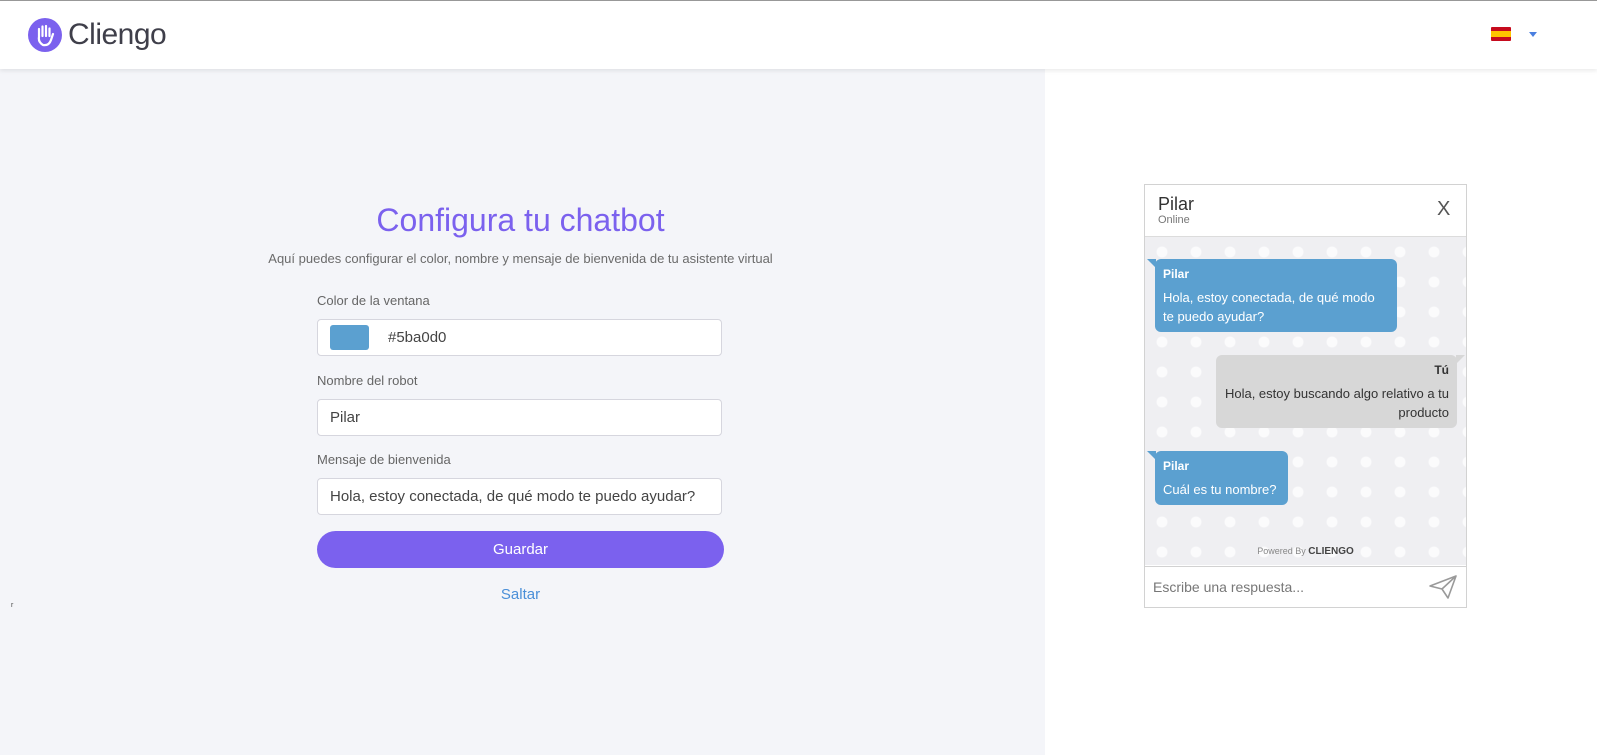 The height and width of the screenshot is (755, 1597). I want to click on chevron-down-icon, so click(1533, 34).